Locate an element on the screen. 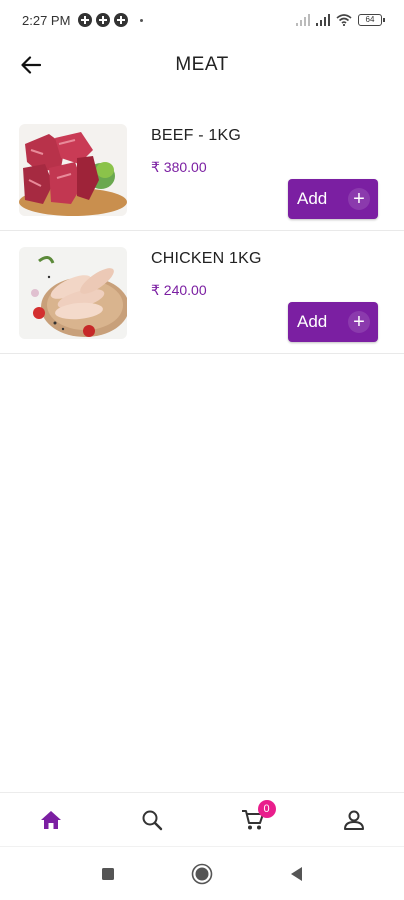  status-time: 2:27 PM is located at coordinates (46, 20).